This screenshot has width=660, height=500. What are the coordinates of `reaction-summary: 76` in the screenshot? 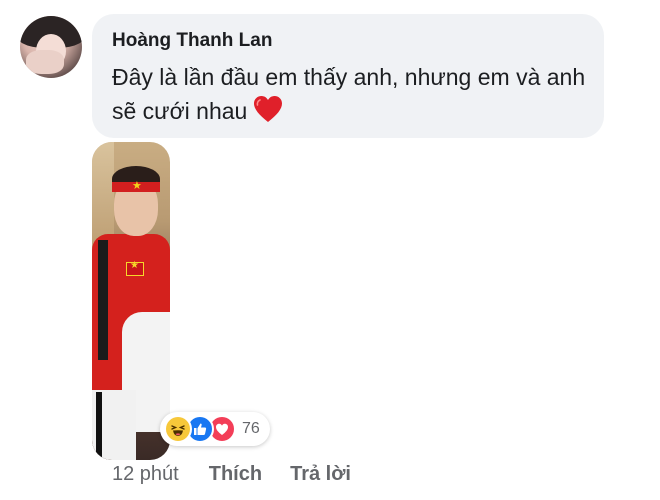 It's located at (215, 429).